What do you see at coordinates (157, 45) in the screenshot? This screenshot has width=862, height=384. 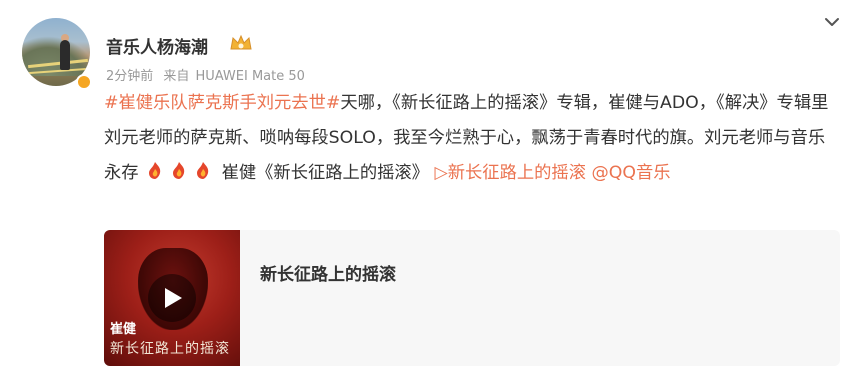 I see `username: 音乐人杨海潮` at bounding box center [157, 45].